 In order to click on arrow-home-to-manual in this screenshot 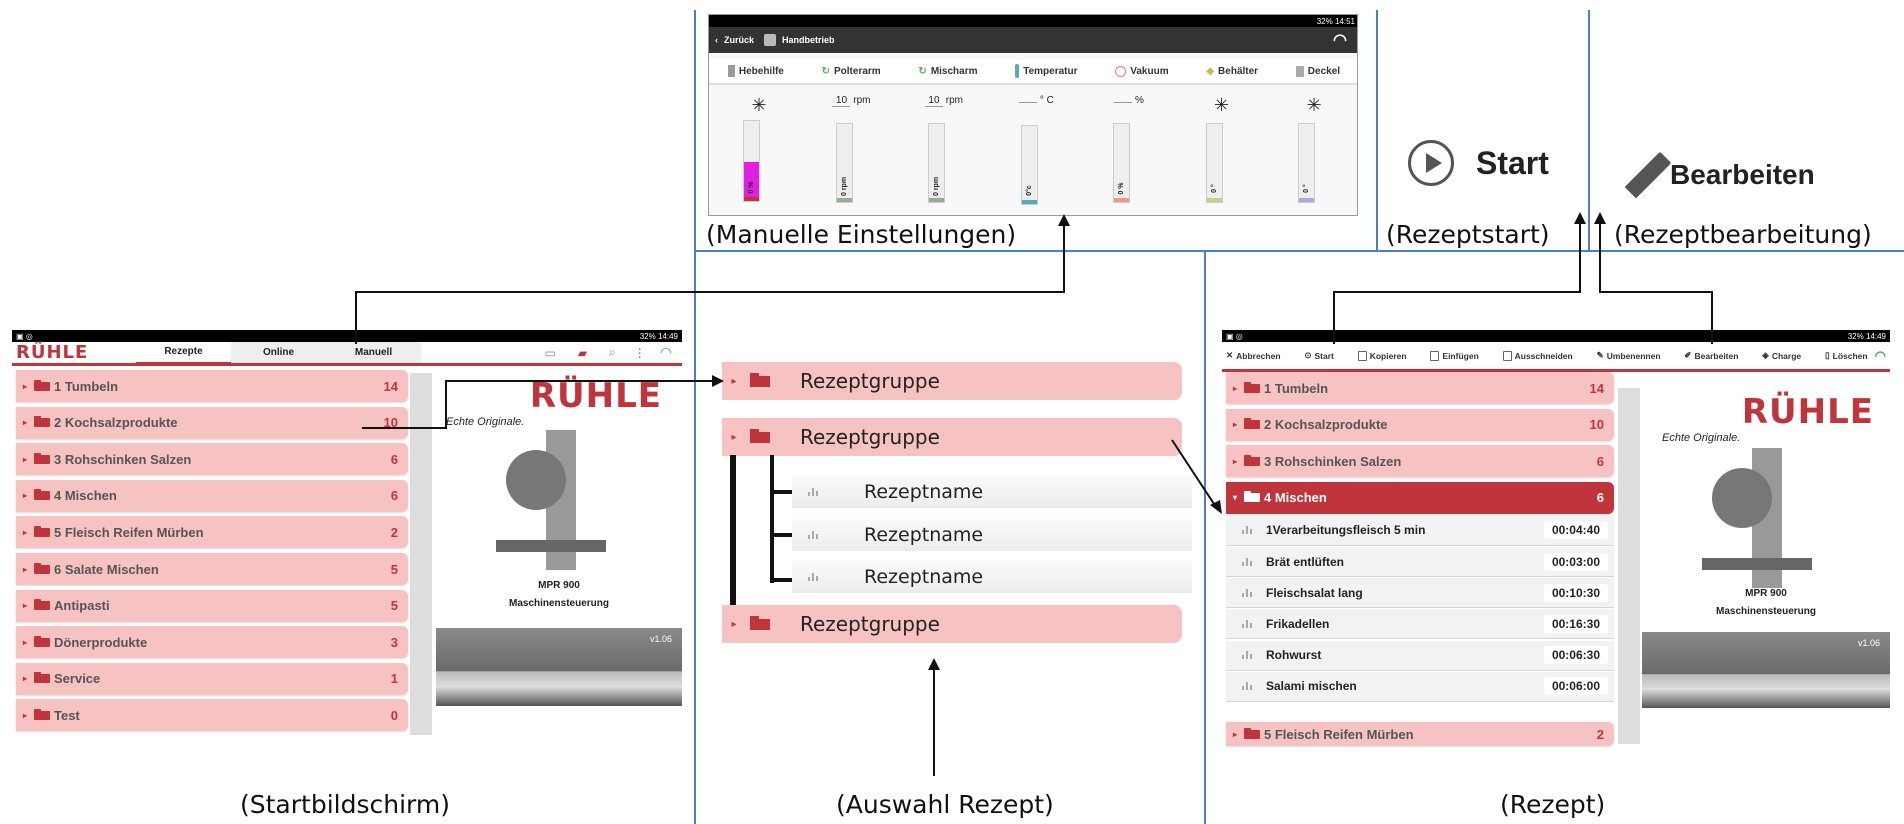, I will do `click(710, 284)`.